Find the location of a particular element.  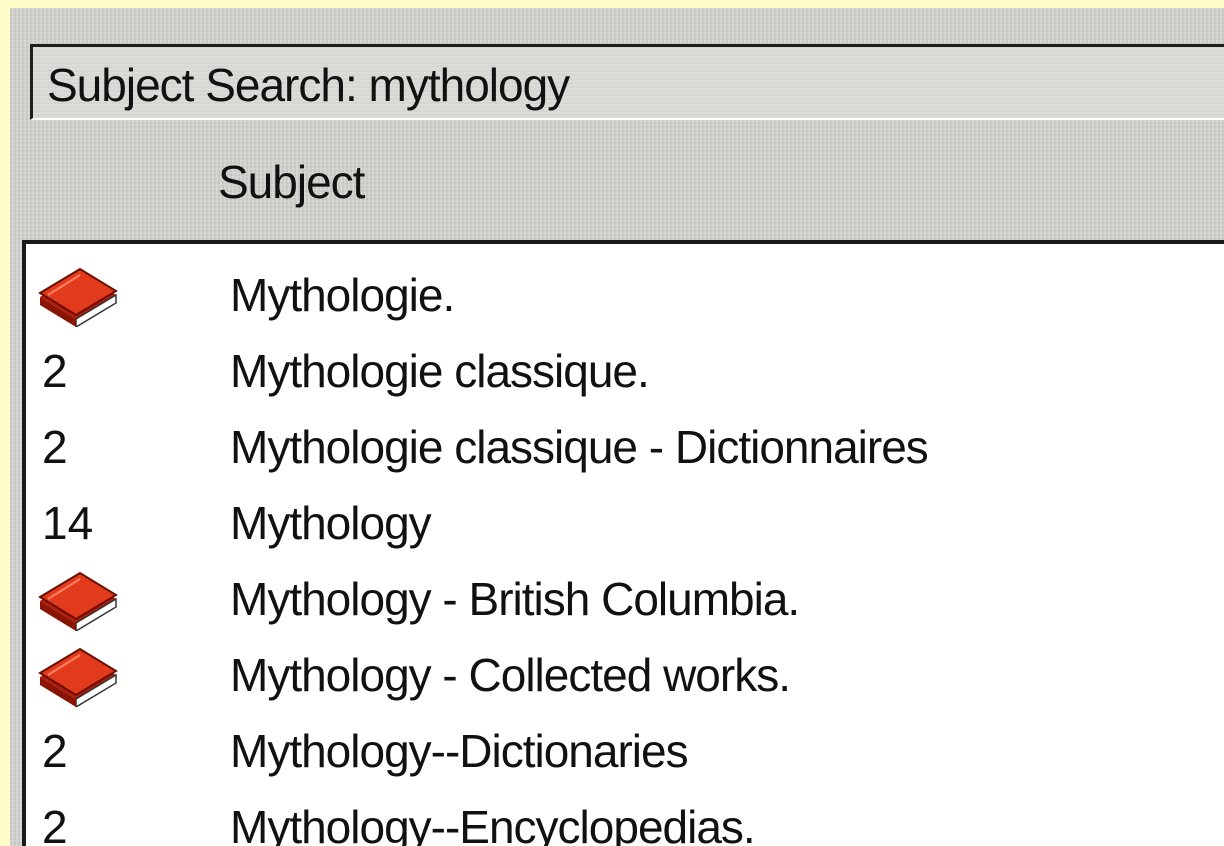

subject-label: Mythologie classique. is located at coordinates (440, 371).